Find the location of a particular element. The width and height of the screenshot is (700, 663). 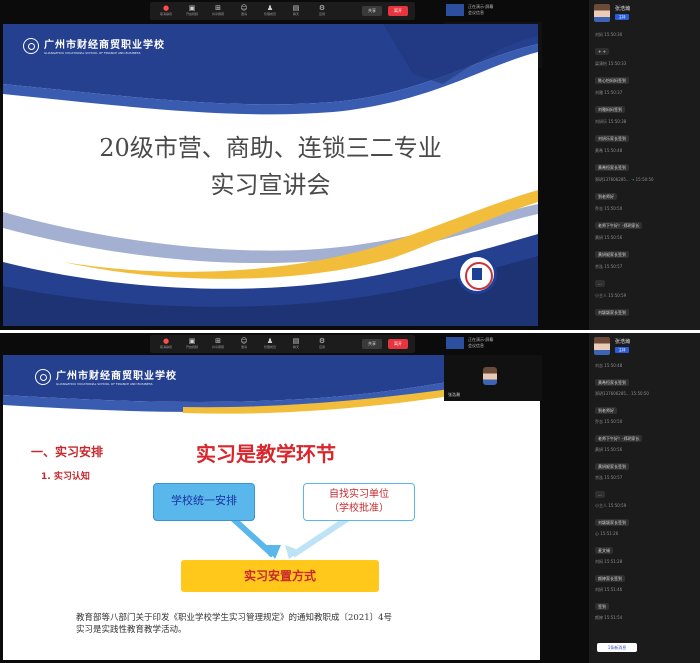

chat-message-text: 老师下午好！-郑玥家长 is located at coordinates (619, 438).